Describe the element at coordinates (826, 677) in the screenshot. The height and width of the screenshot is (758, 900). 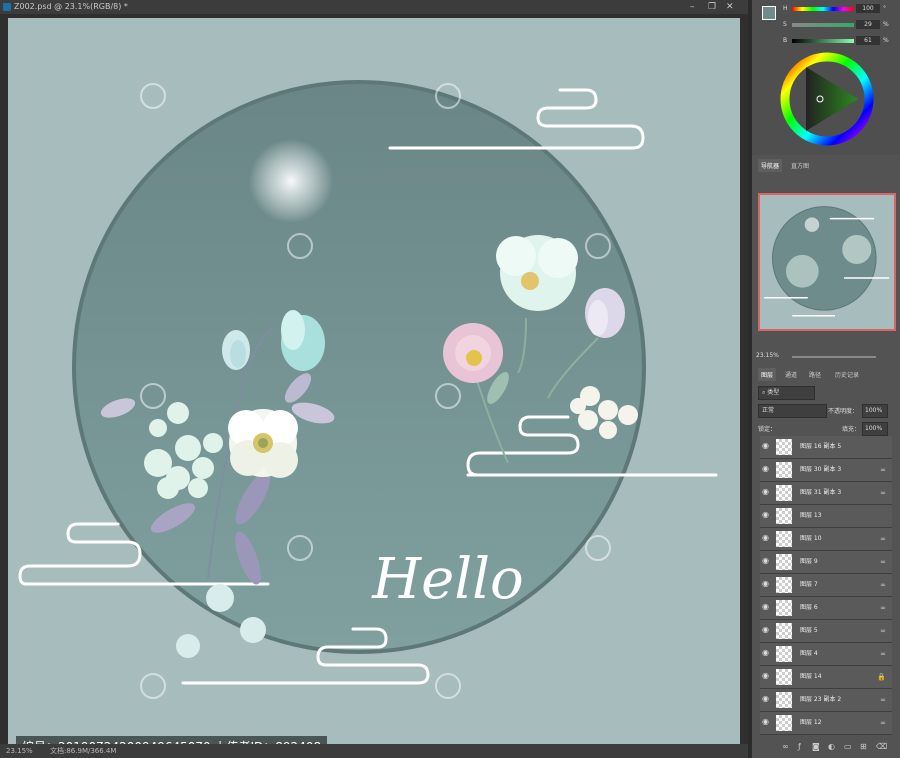
I see `layer-row: ◉ 图层 14 🔒` at that location.